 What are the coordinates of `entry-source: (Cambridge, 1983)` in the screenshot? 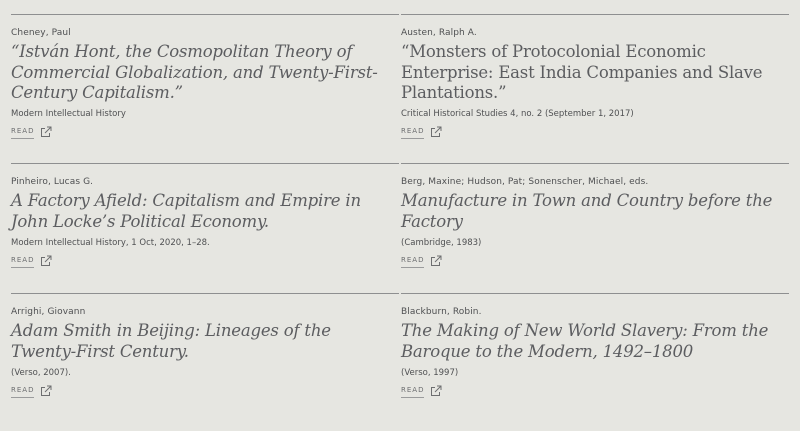 It's located at (441, 243).